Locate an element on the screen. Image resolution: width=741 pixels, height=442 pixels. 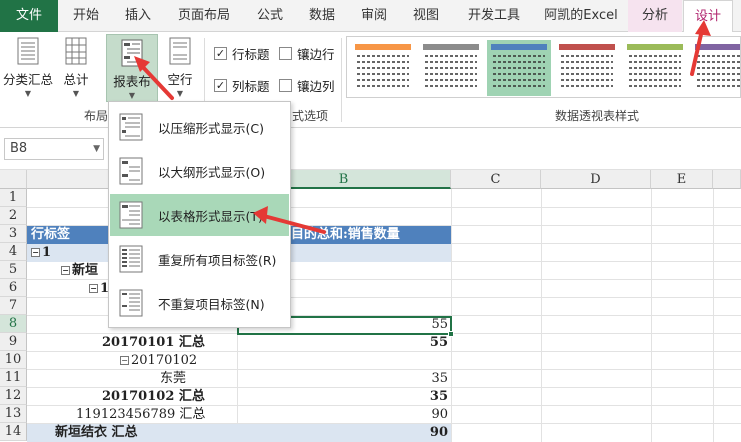
repeat-labels-icon is located at coordinates (131, 259).